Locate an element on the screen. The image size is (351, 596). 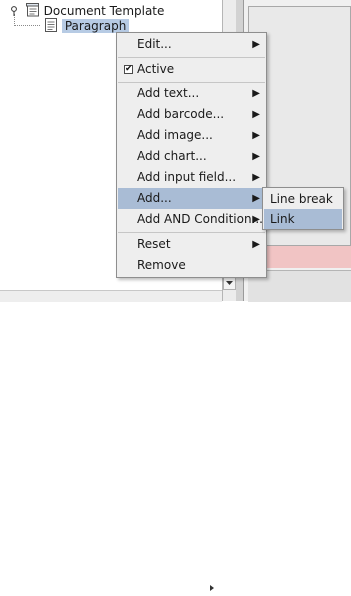
menu-item-label: Remove is located at coordinates (161, 265).